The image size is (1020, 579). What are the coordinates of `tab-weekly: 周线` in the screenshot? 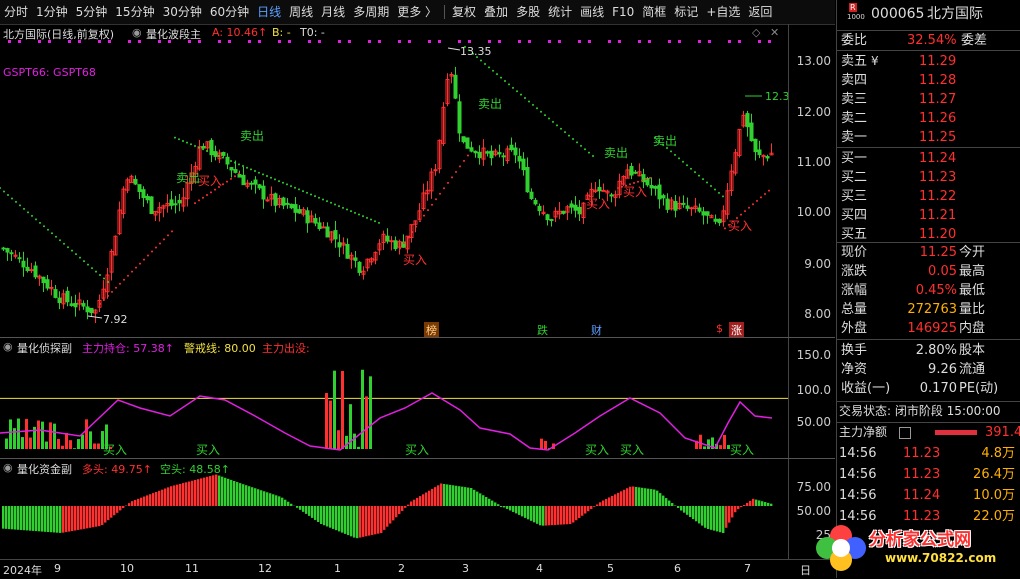 It's located at (301, 12).